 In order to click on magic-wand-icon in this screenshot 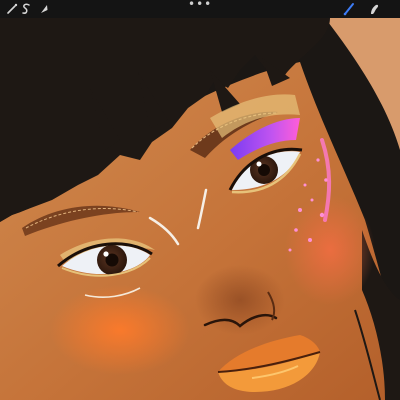, I will do `click(12, 8)`.